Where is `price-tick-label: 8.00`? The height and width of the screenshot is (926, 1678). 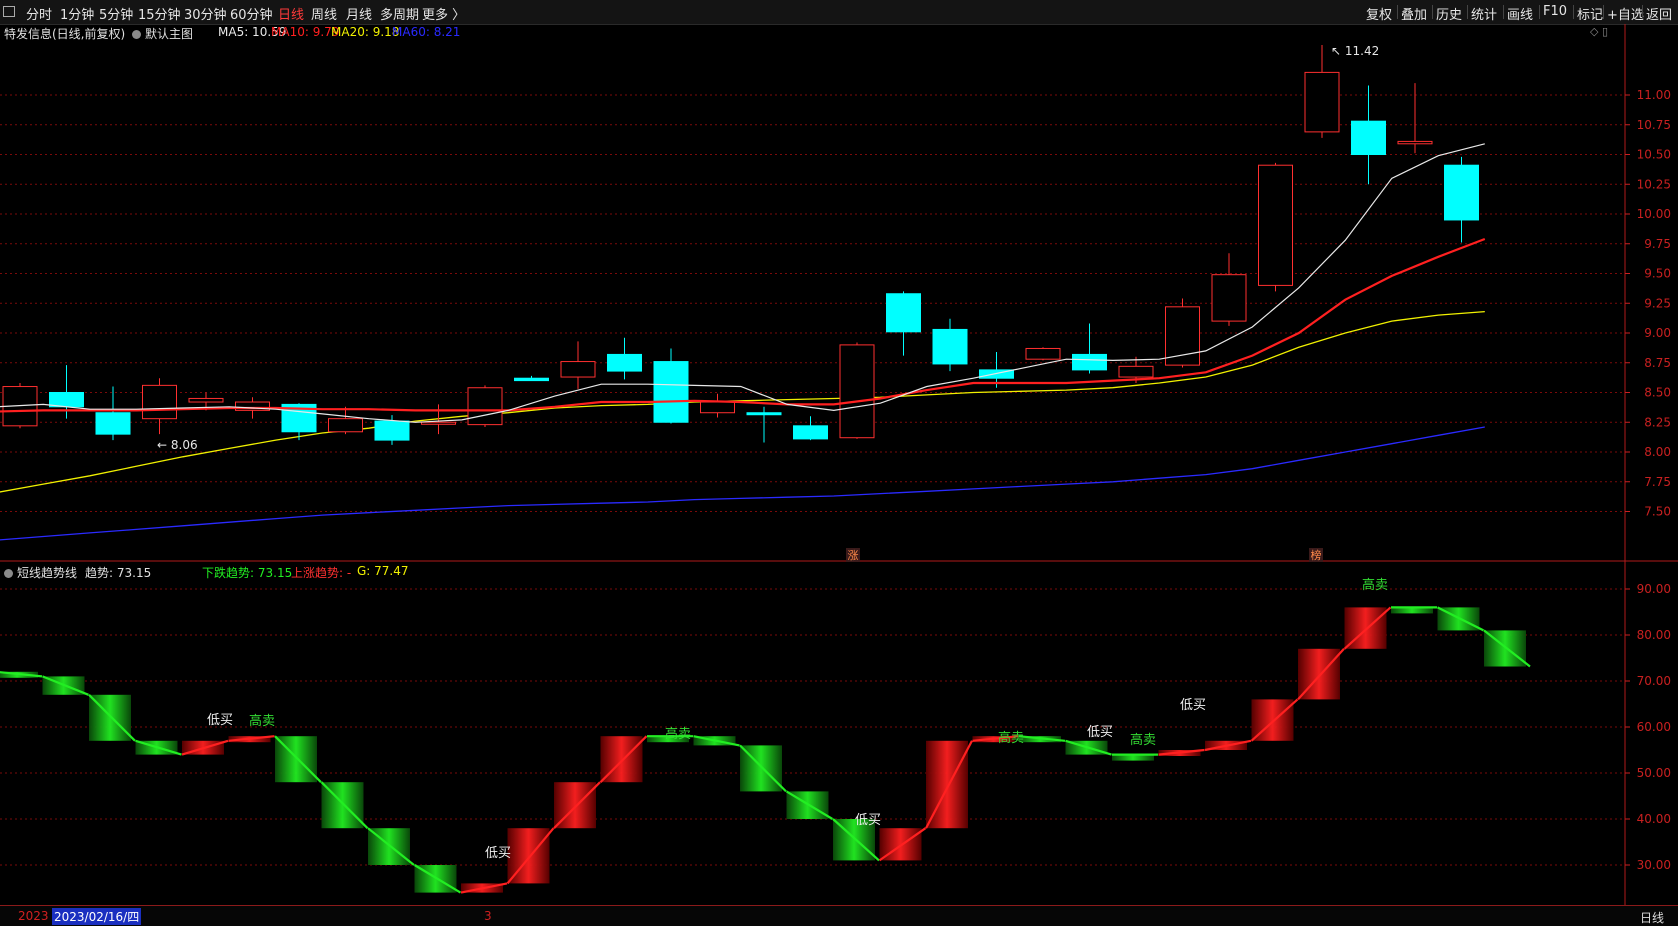 price-tick-label: 8.00 is located at coordinates (1657, 452).